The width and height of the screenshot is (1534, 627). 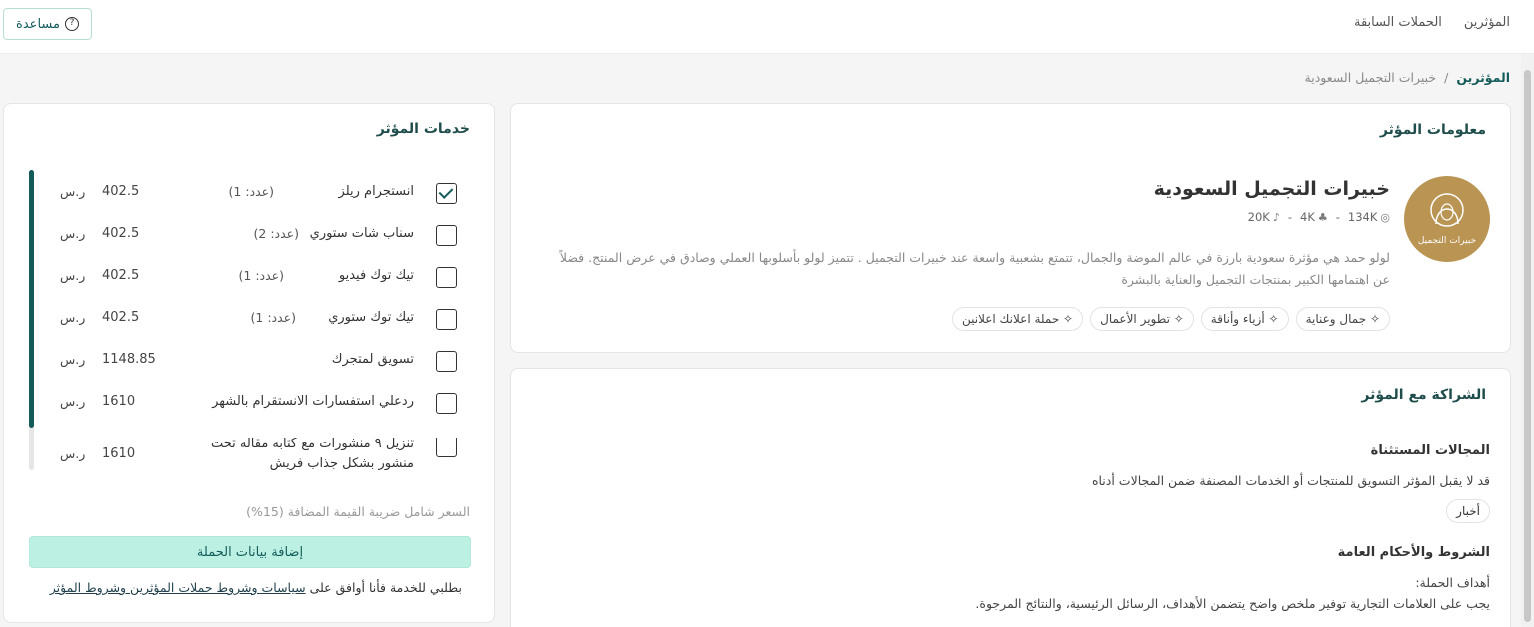 What do you see at coordinates (31, 299) in the screenshot?
I see `services-scroll-thumb` at bounding box center [31, 299].